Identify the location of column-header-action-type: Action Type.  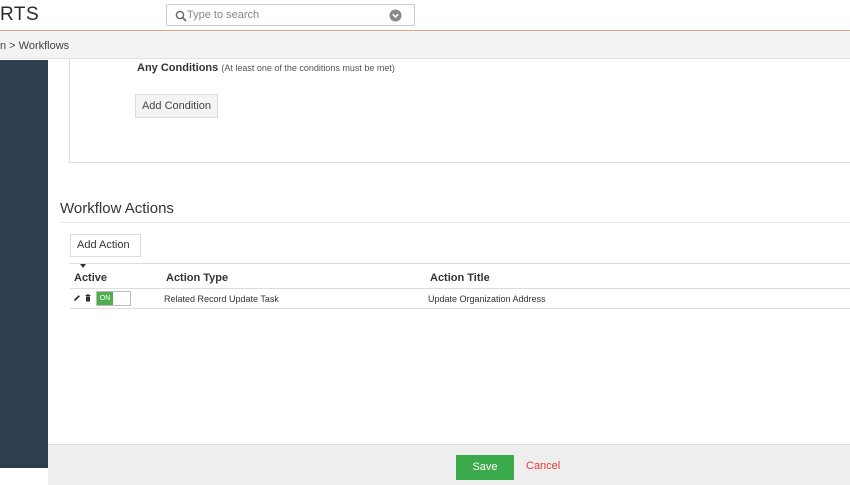
(197, 278).